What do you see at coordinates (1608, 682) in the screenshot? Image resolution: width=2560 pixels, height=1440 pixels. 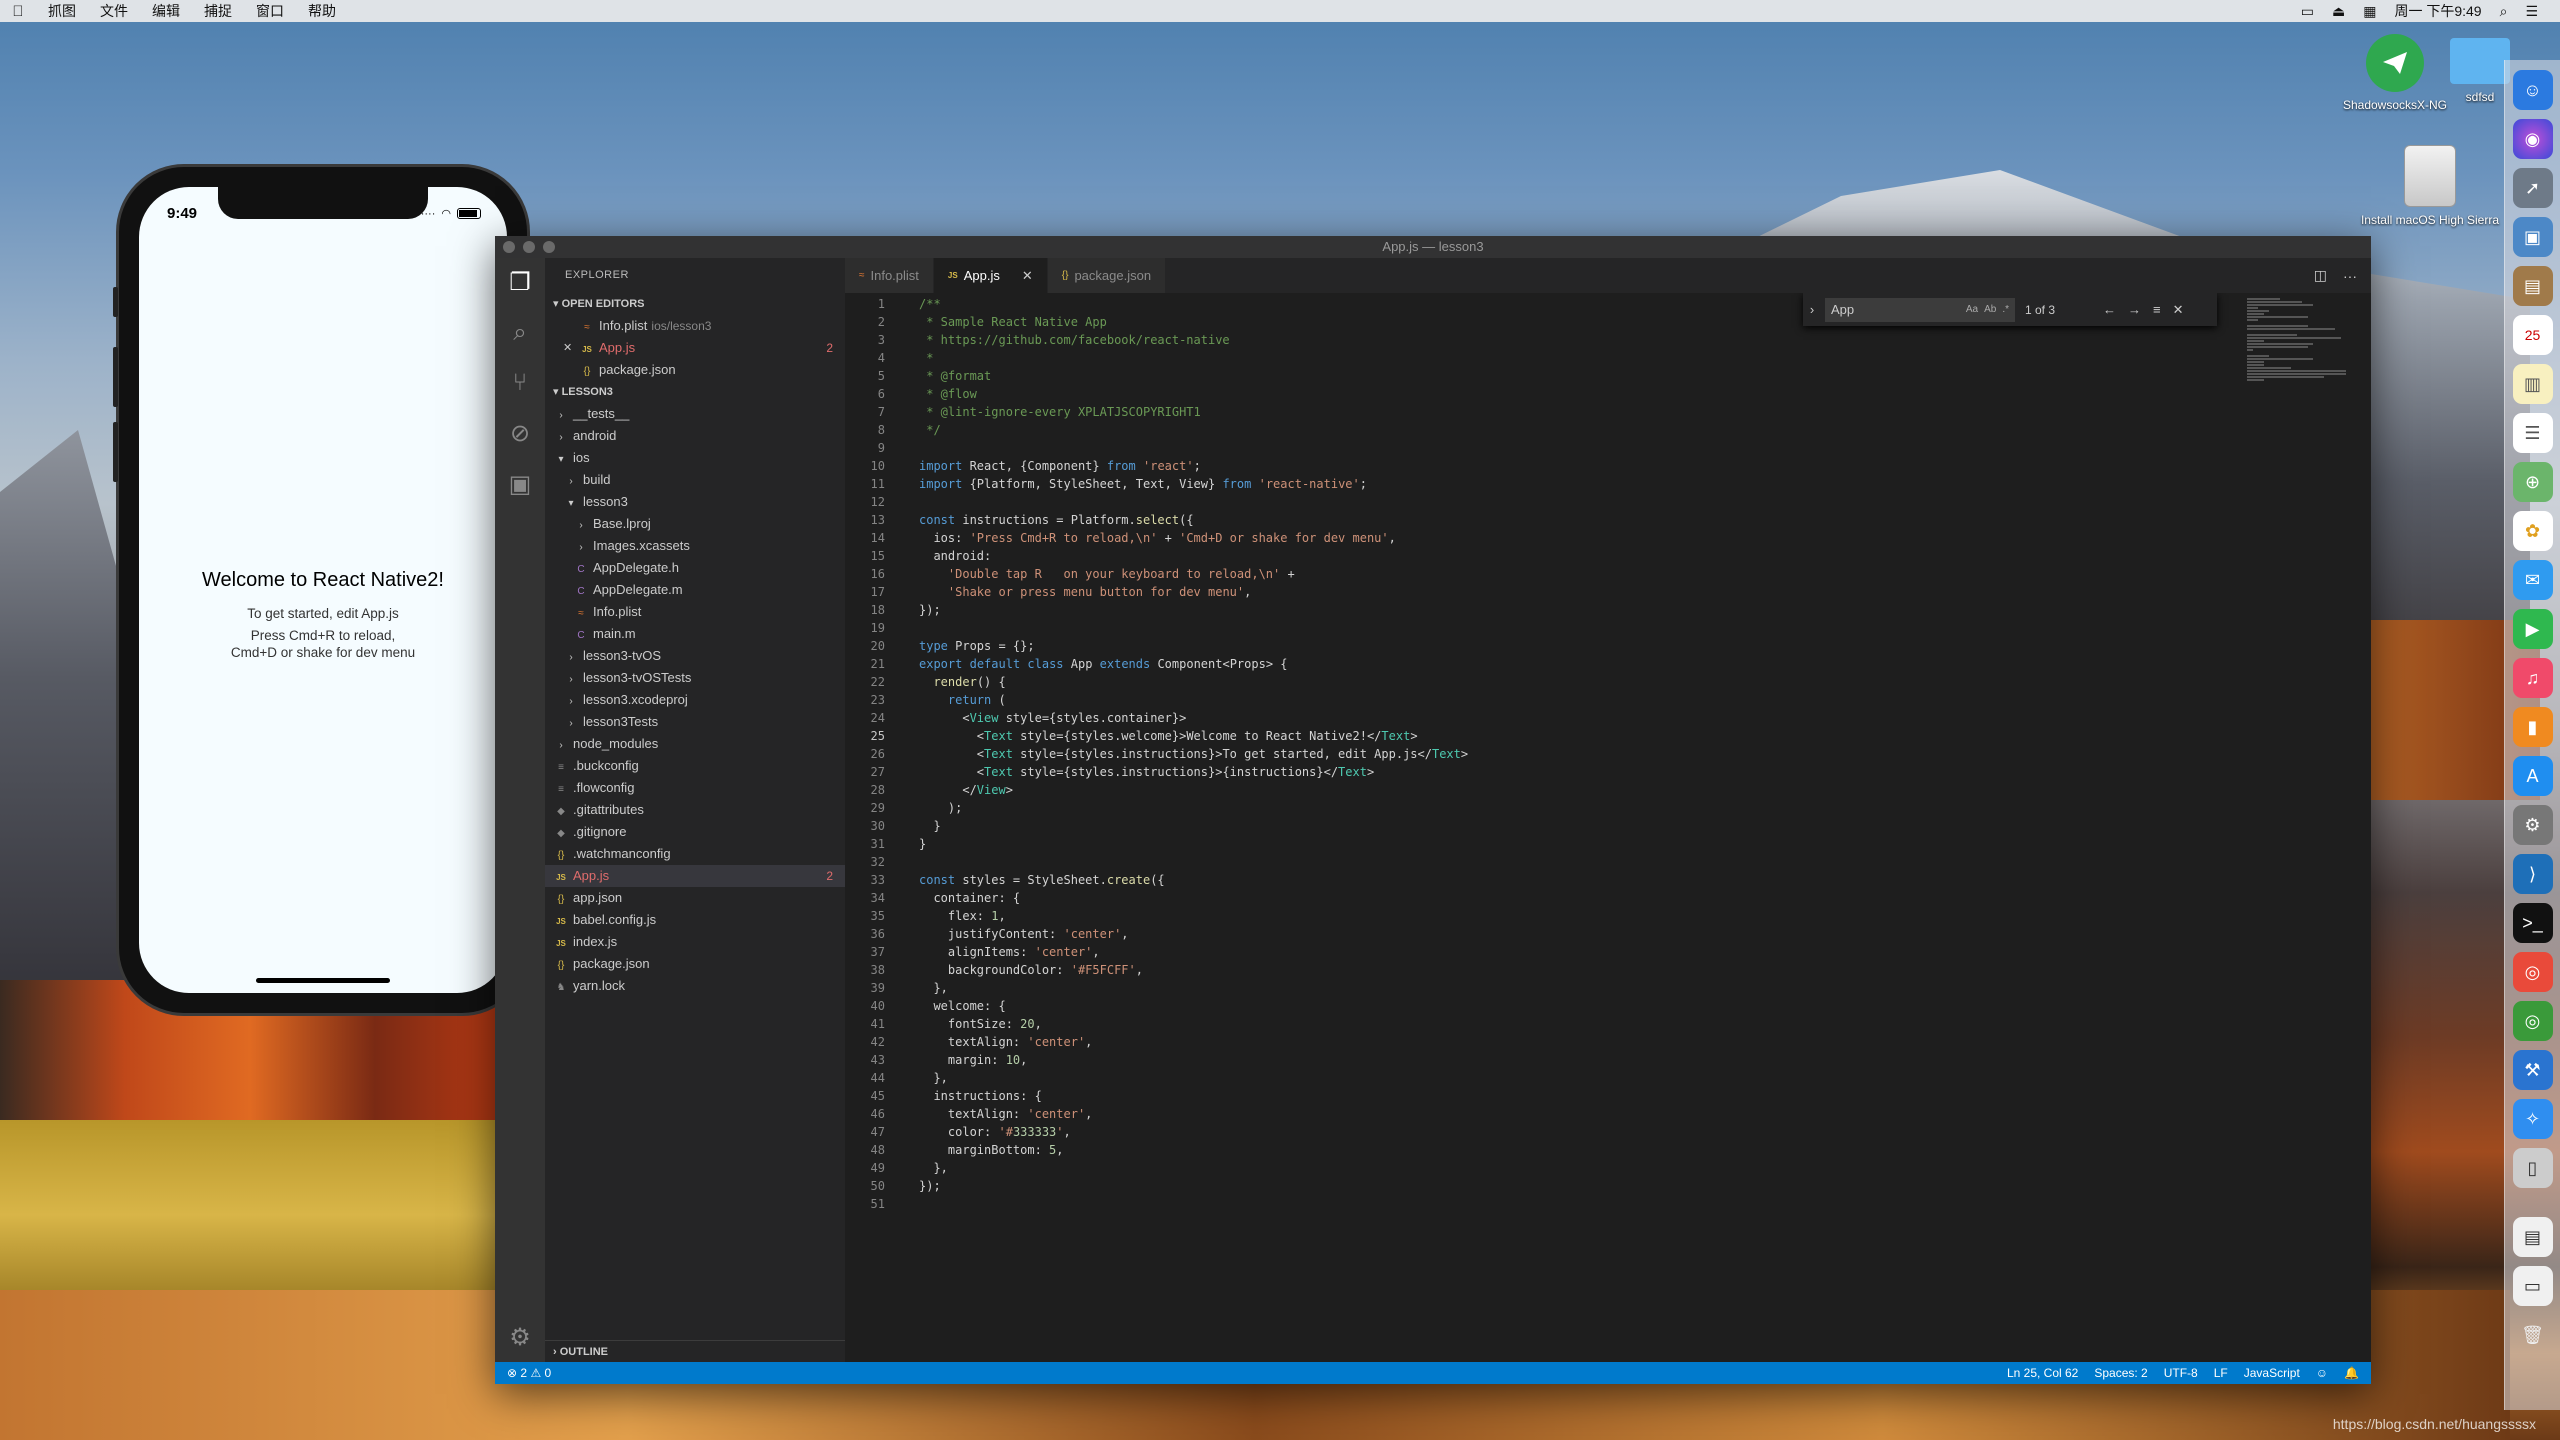 I see `code-line: 22 render() {` at bounding box center [1608, 682].